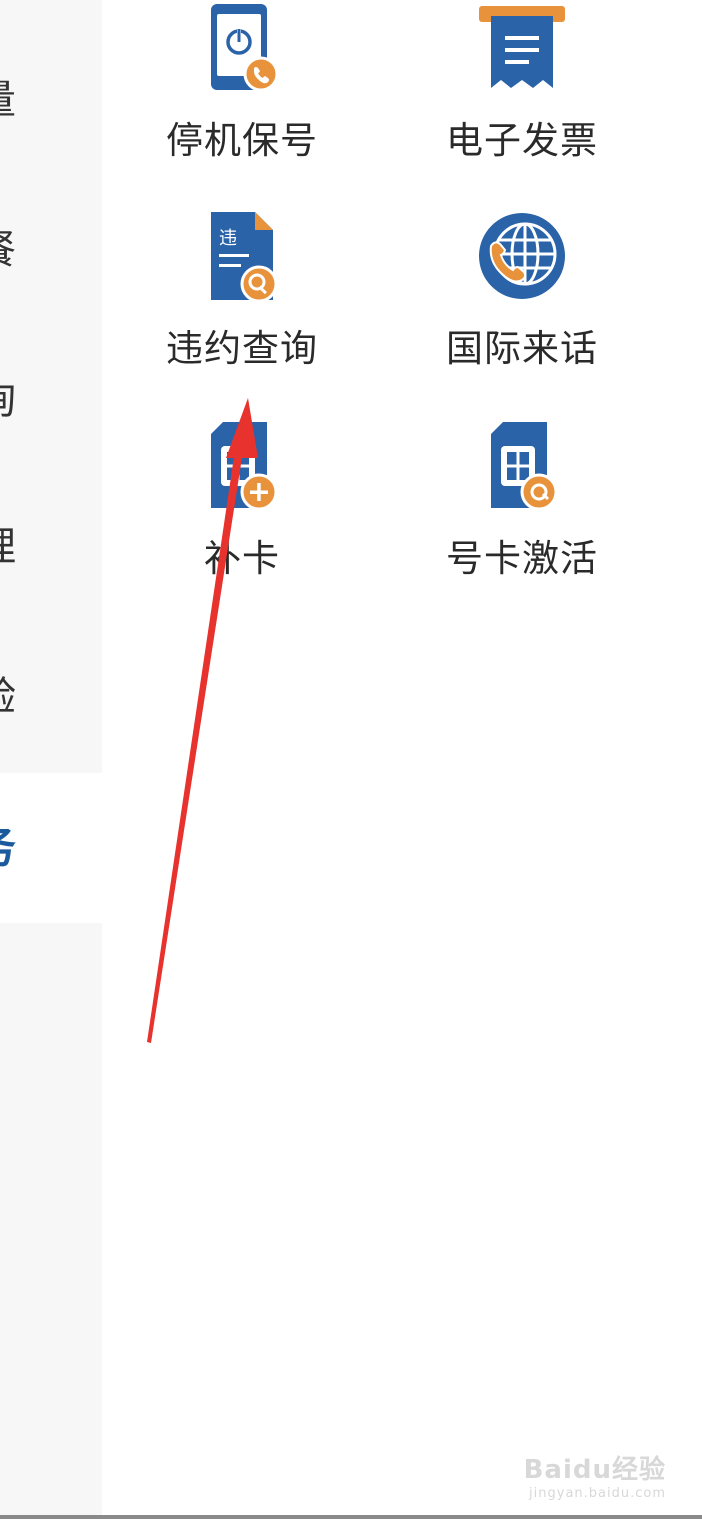  I want to click on sidebar-item-service: 服务, so click(51, 848).